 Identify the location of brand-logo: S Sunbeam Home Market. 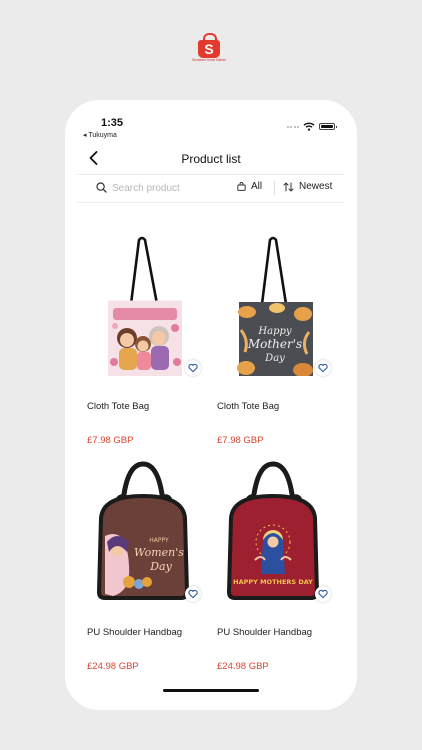
(209, 49).